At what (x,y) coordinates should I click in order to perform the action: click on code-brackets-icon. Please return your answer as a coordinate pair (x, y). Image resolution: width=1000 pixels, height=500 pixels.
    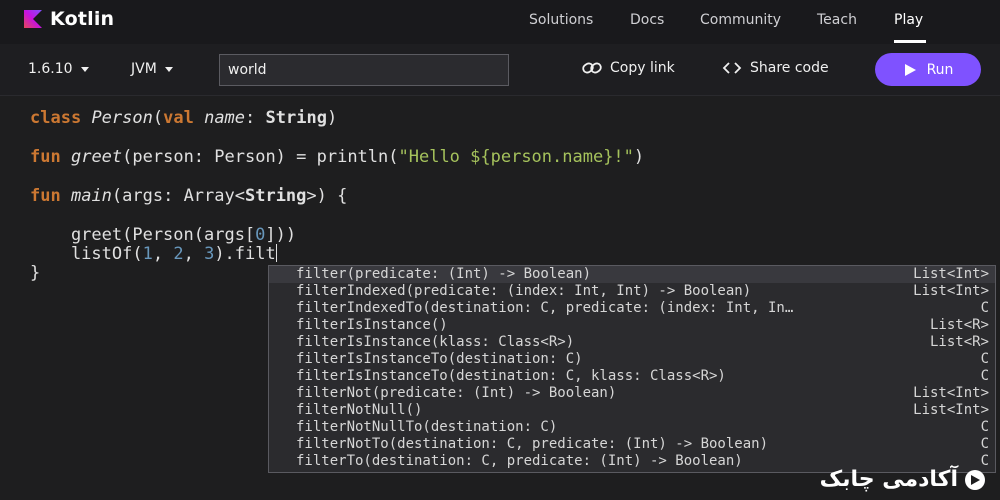
    Looking at the image, I should click on (732, 68).